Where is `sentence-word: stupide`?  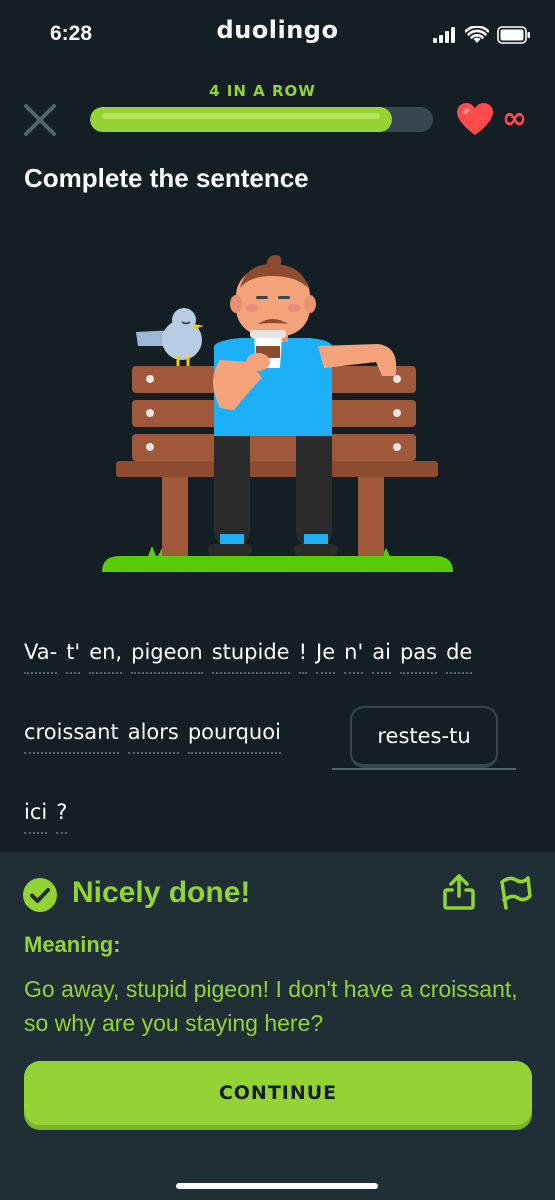 sentence-word: stupide is located at coordinates (250, 657).